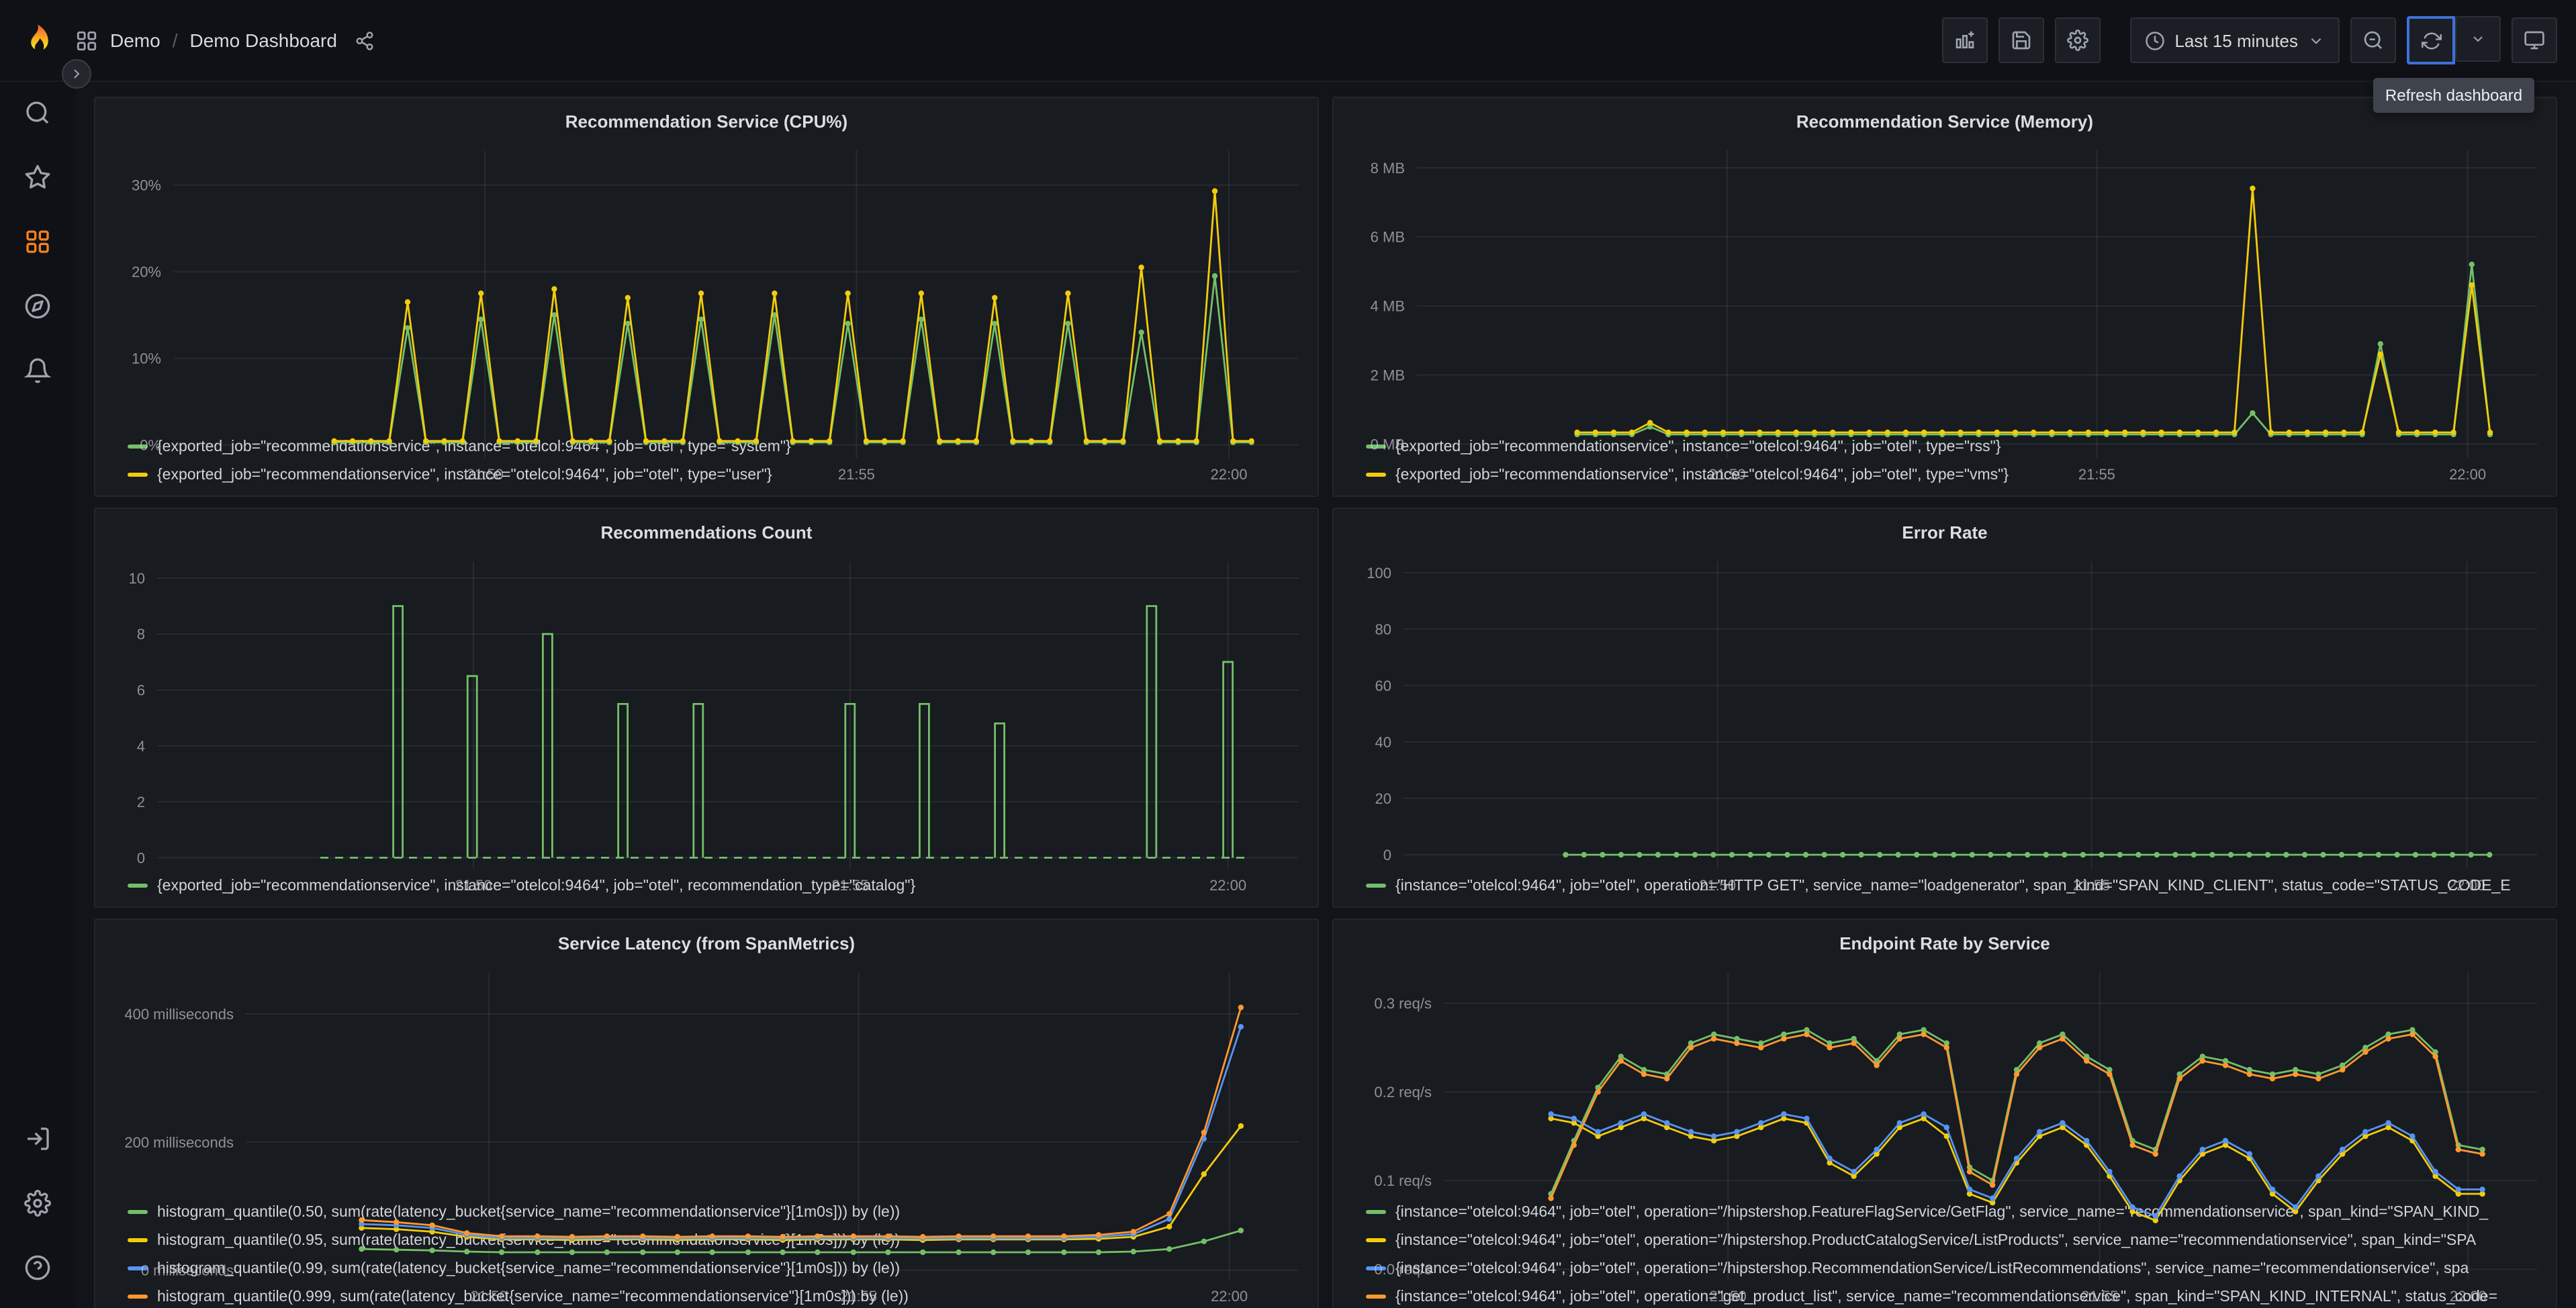  I want to click on chart-svg: 0 MB 2 MB 4 MB 6 MB 8 MB 21:50 21:55 22:00, so click(1945, 314).